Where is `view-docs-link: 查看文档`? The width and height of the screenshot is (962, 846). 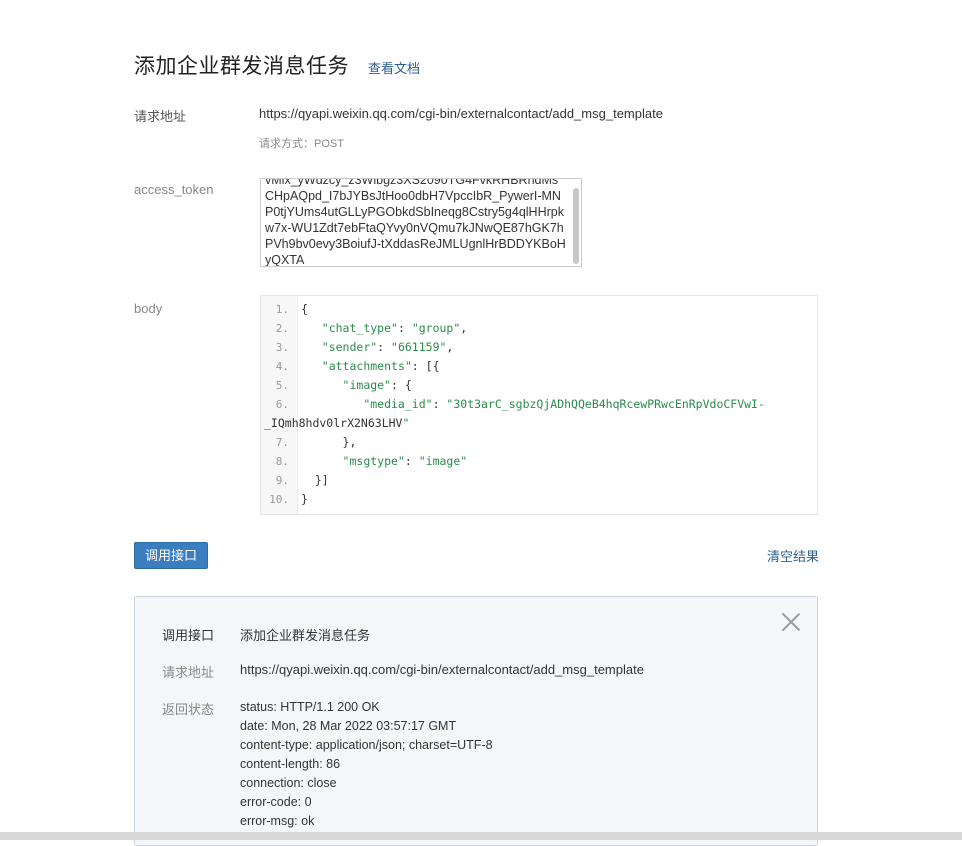
view-docs-link: 查看文档 is located at coordinates (394, 67).